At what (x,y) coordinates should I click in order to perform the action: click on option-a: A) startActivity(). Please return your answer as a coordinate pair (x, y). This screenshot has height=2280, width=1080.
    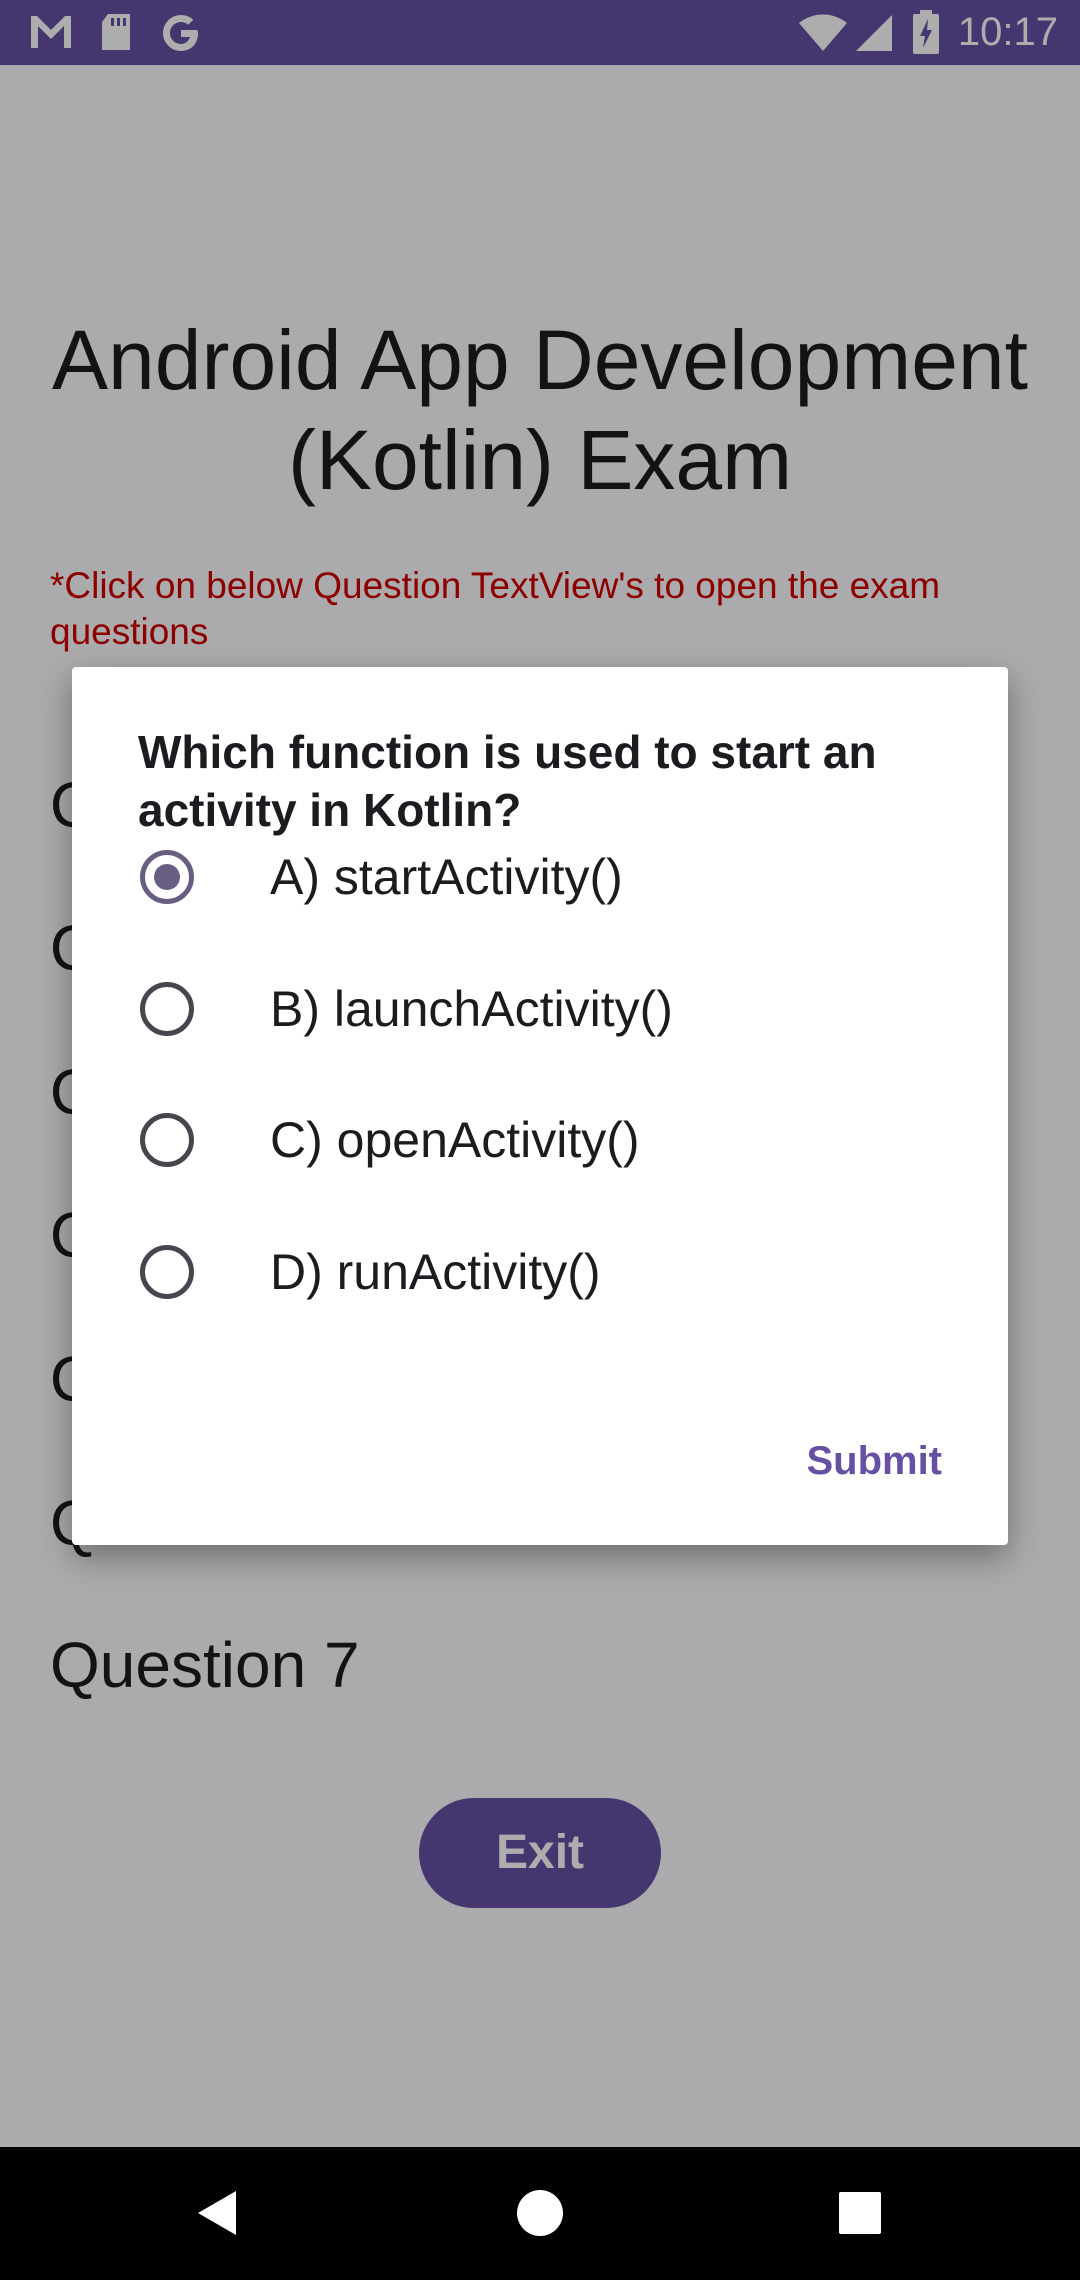
    Looking at the image, I should click on (542, 877).